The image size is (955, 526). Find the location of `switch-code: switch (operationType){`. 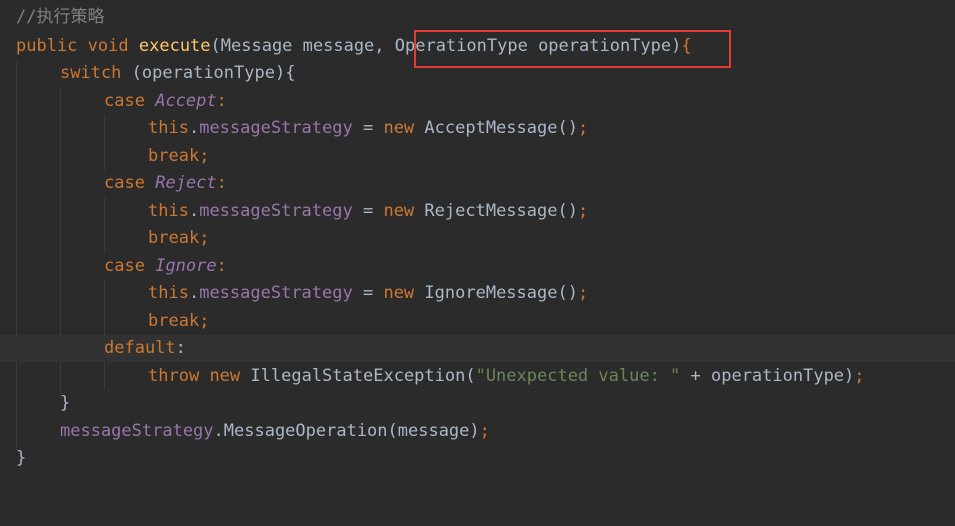

switch-code: switch (operationType){ is located at coordinates (177, 73).